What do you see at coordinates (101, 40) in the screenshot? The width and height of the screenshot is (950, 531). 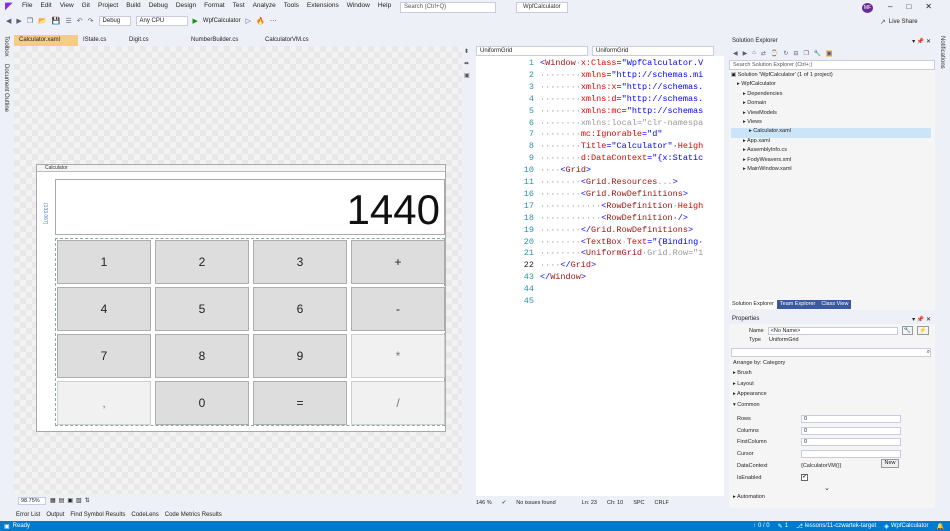 I see `tab-istate-cs: IState.cs` at bounding box center [101, 40].